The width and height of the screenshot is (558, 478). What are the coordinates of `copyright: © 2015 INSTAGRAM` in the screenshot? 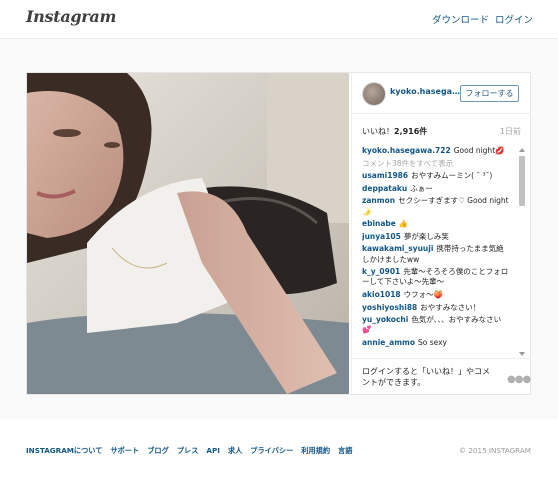 It's located at (494, 450).